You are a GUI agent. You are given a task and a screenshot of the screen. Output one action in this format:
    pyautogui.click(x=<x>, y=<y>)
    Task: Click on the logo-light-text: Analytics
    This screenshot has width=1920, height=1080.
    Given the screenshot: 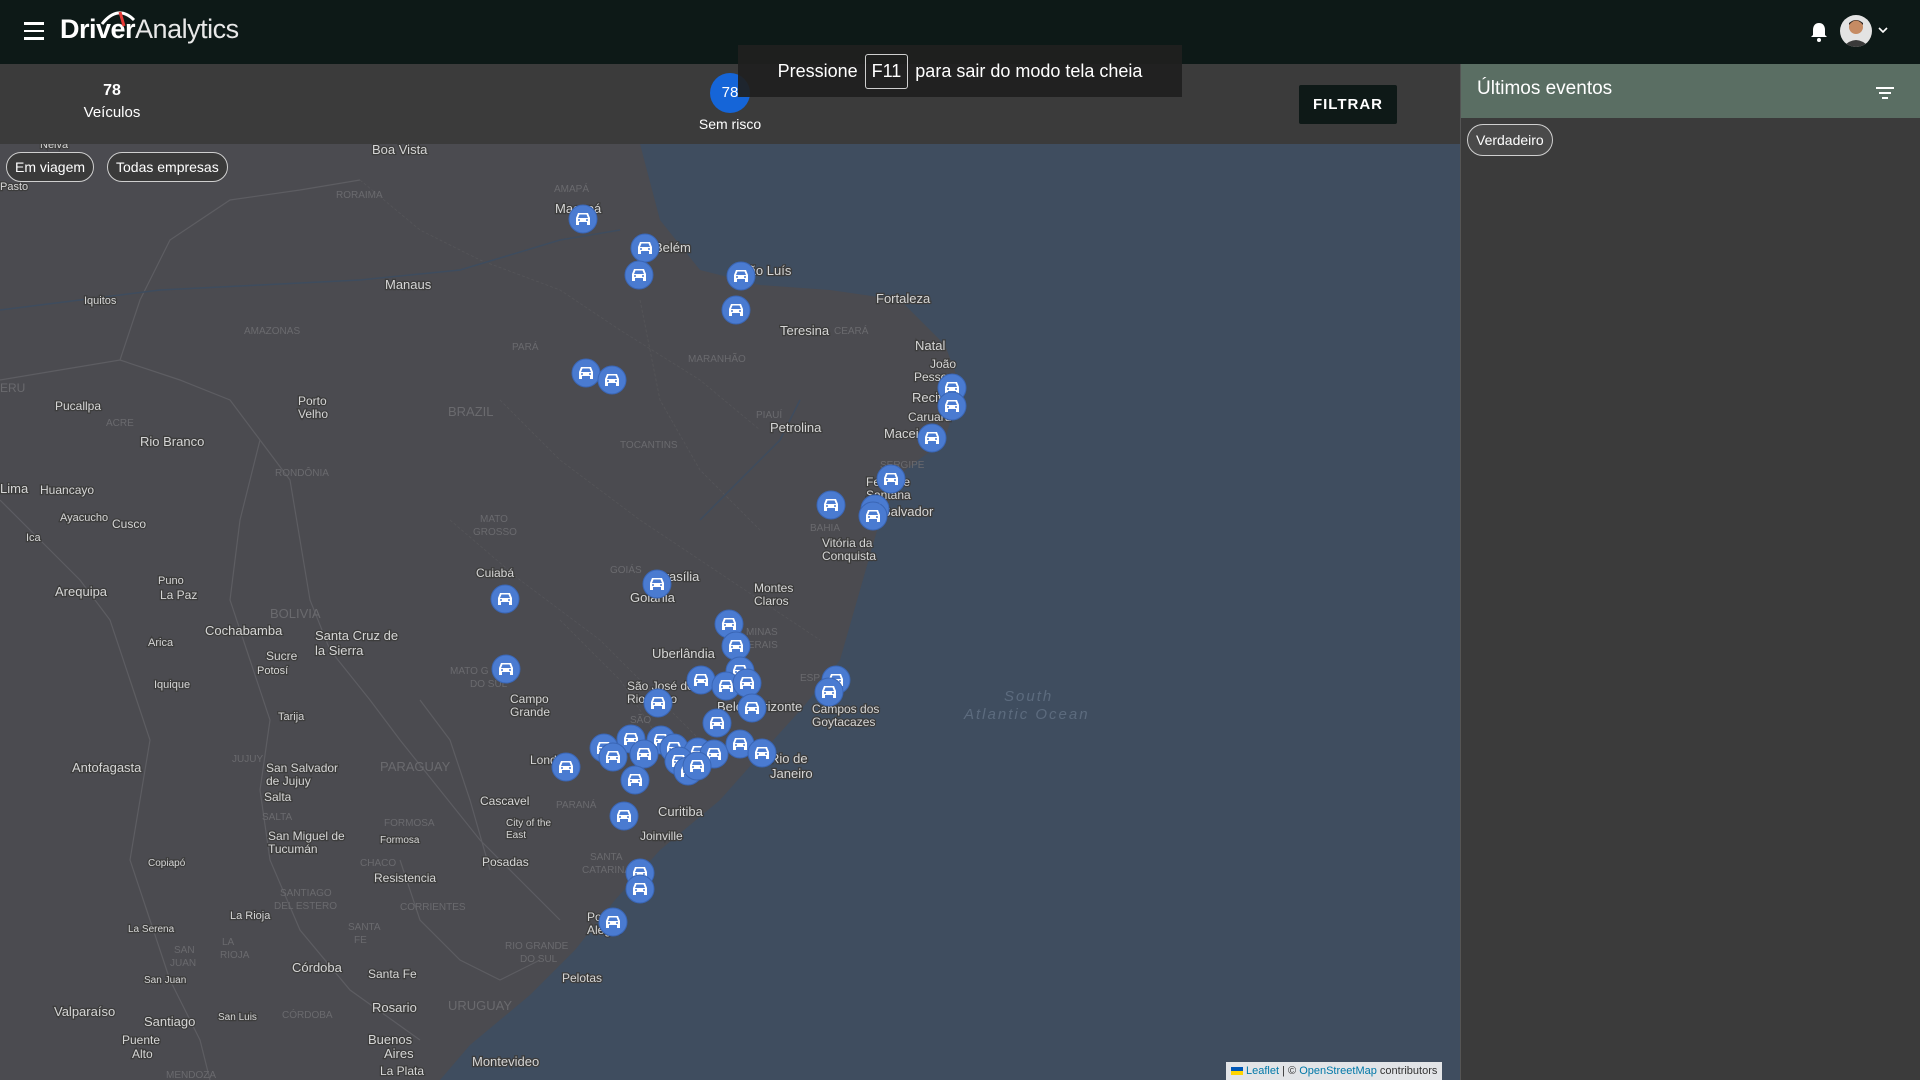 What is the action you would take?
    pyautogui.click(x=187, y=29)
    